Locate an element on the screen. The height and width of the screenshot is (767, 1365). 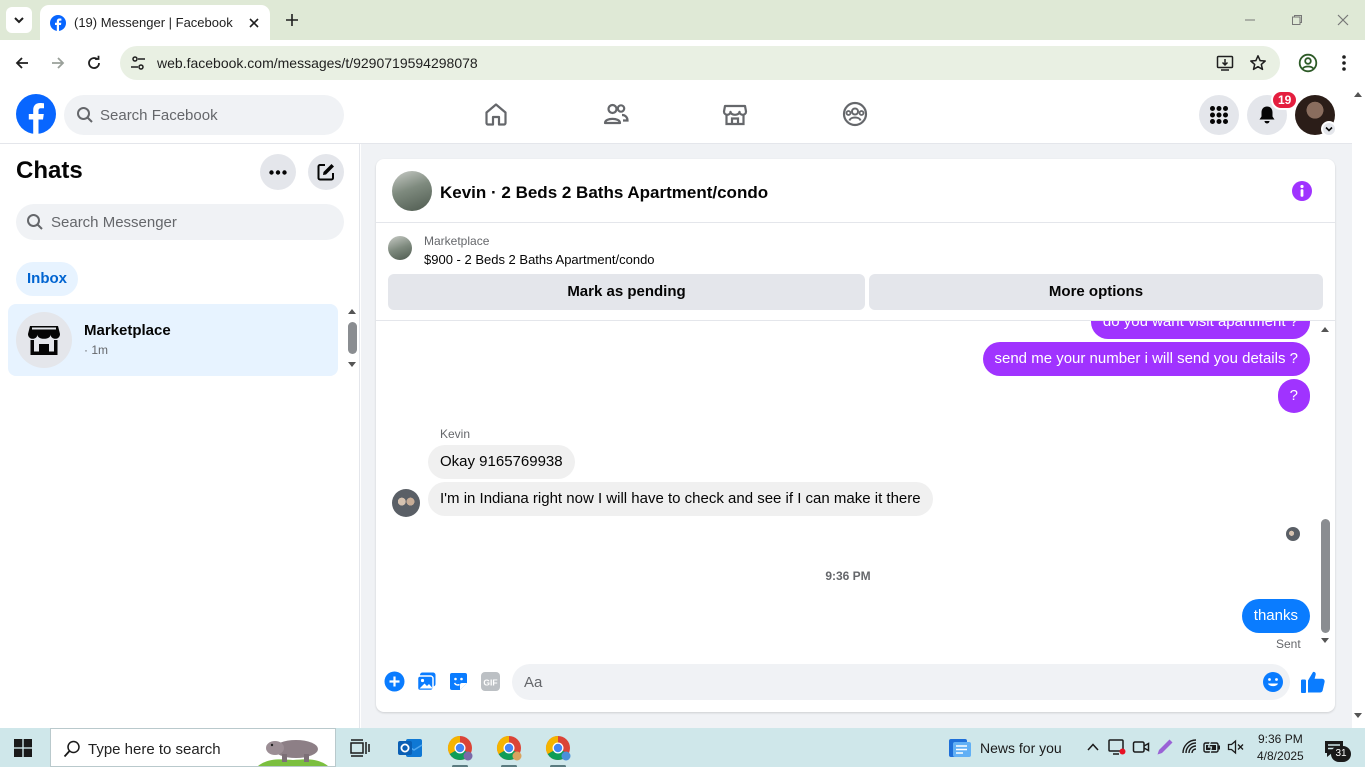
close-window-button is located at coordinates (1343, 20).